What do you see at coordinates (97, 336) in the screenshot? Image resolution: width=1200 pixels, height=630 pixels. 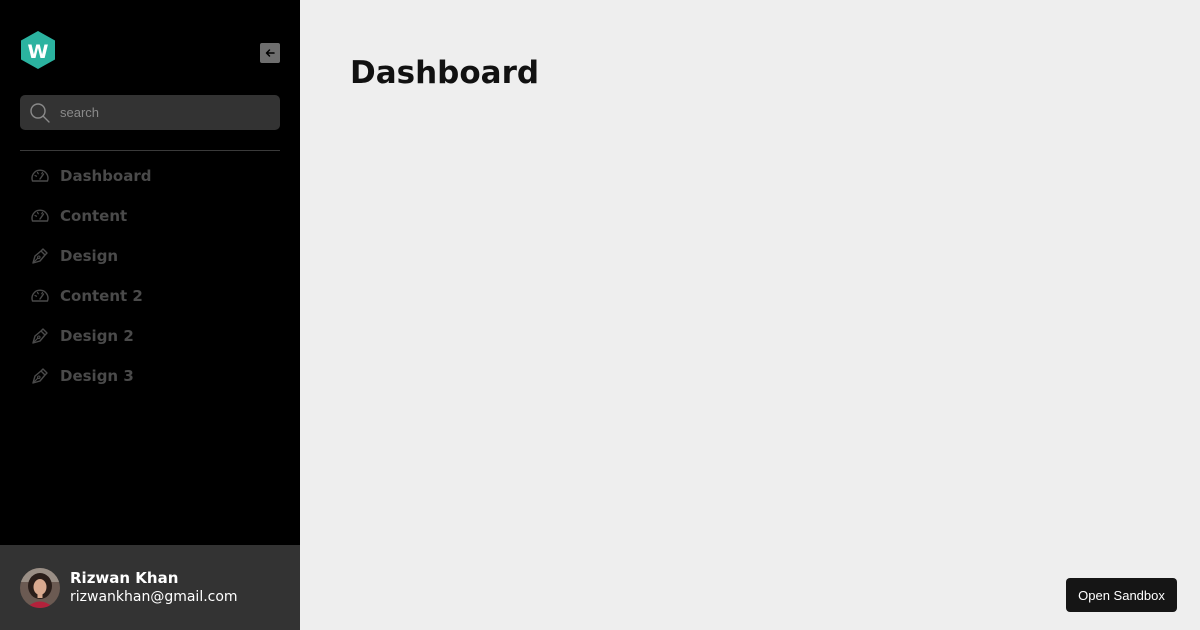 I see `sidebar-item-label: Design 2` at bounding box center [97, 336].